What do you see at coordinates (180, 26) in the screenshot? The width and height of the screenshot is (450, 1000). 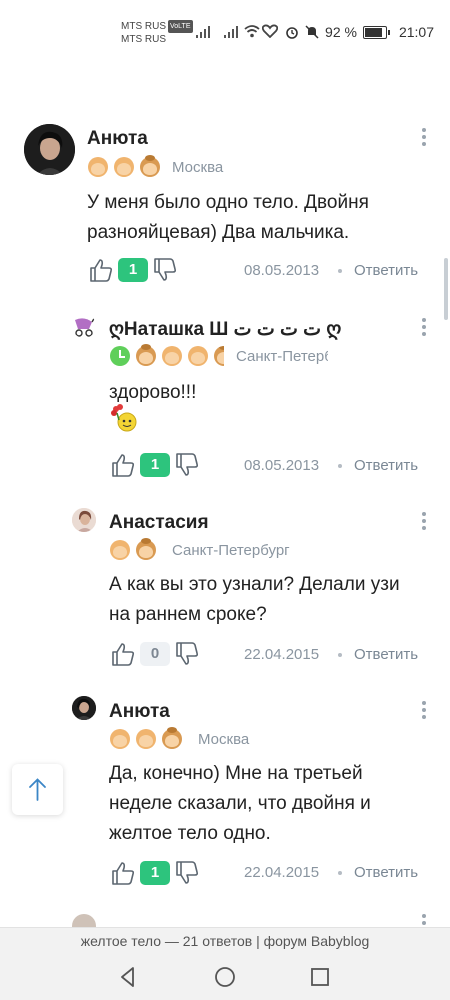 I see `volte-badge: VoLTE` at bounding box center [180, 26].